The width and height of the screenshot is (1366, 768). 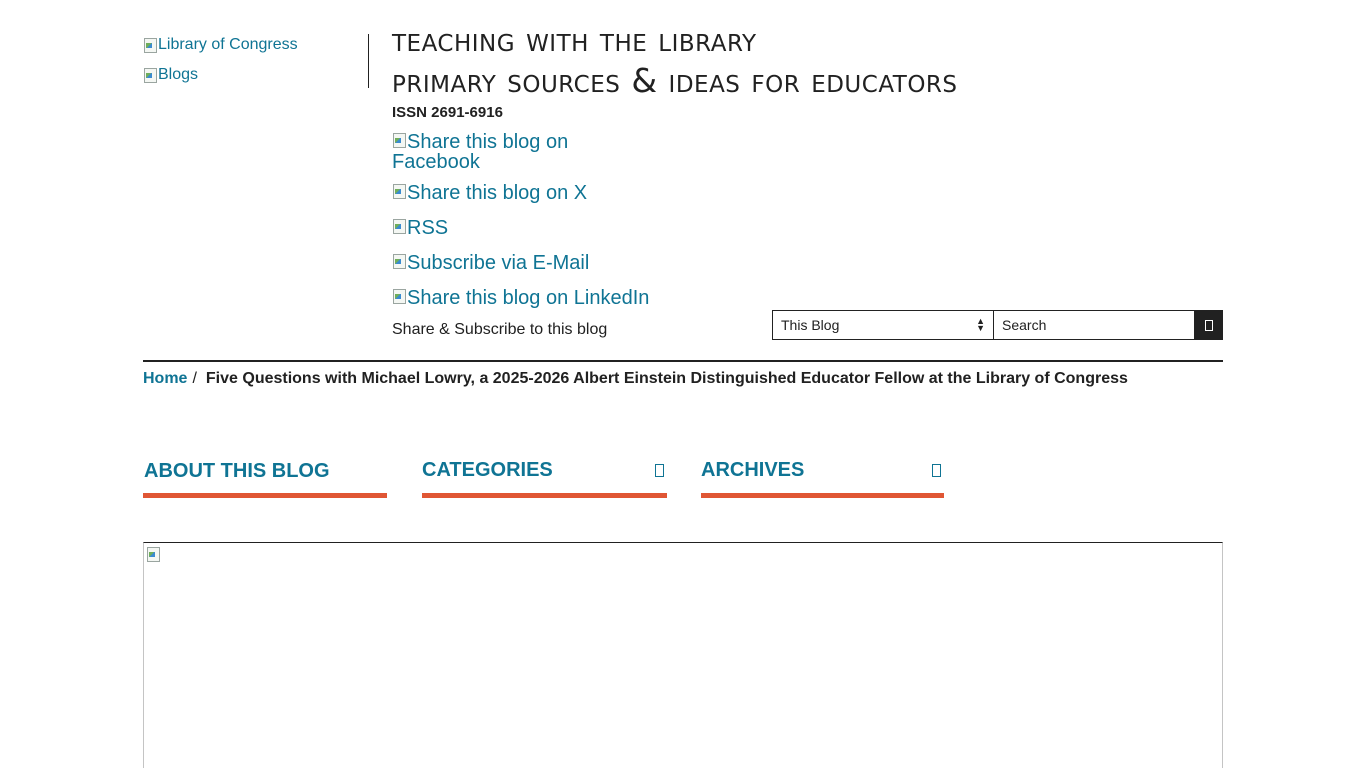 I want to click on share-linkedin-link: Share this blog on LinkedIn, so click(x=520, y=298).